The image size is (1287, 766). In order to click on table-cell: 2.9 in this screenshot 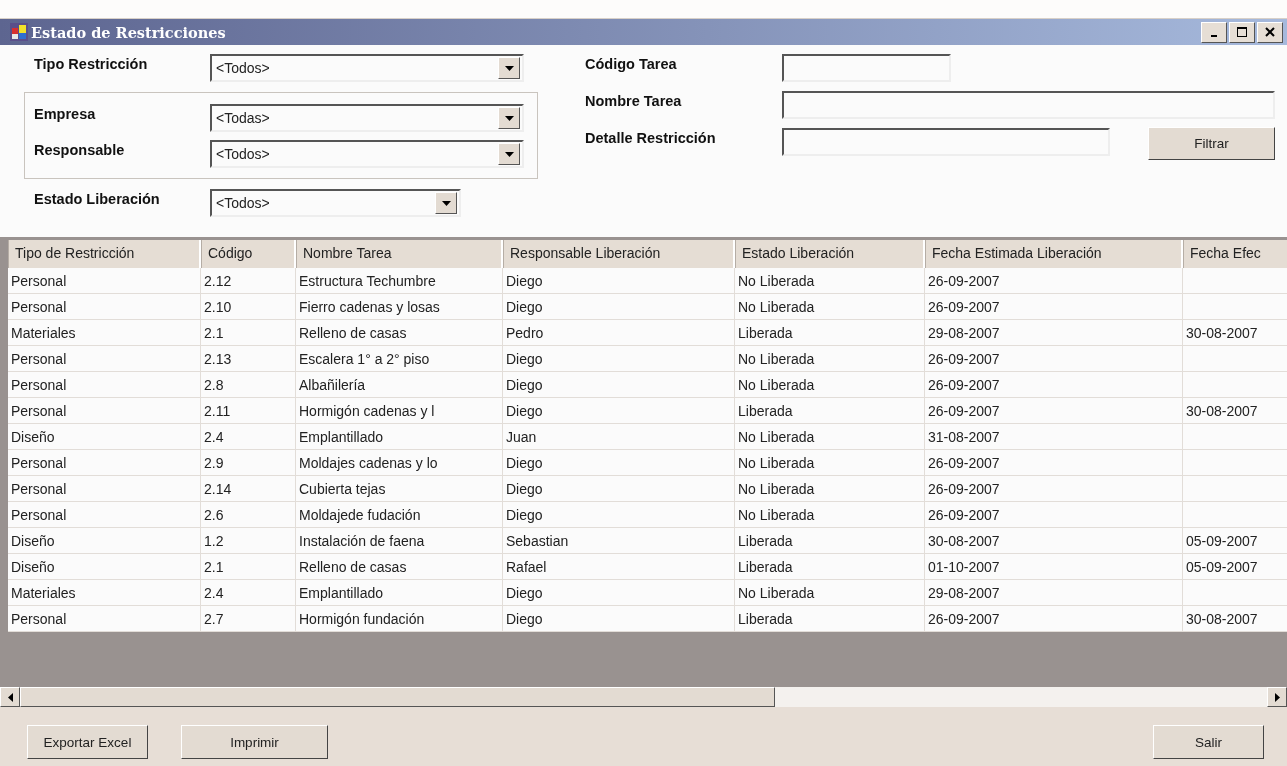, I will do `click(214, 463)`.